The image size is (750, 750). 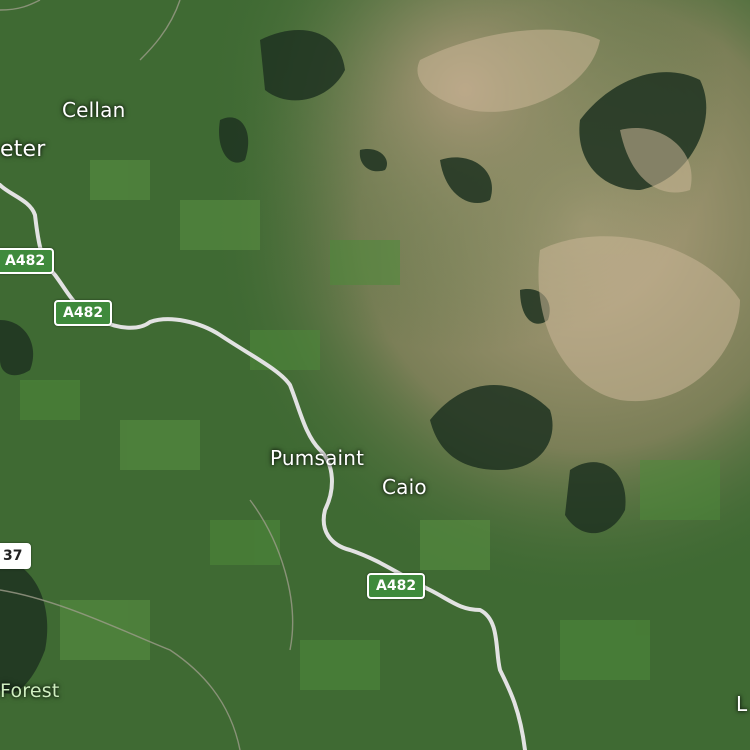 What do you see at coordinates (404, 487) in the screenshot?
I see `place-label-caio: Caio` at bounding box center [404, 487].